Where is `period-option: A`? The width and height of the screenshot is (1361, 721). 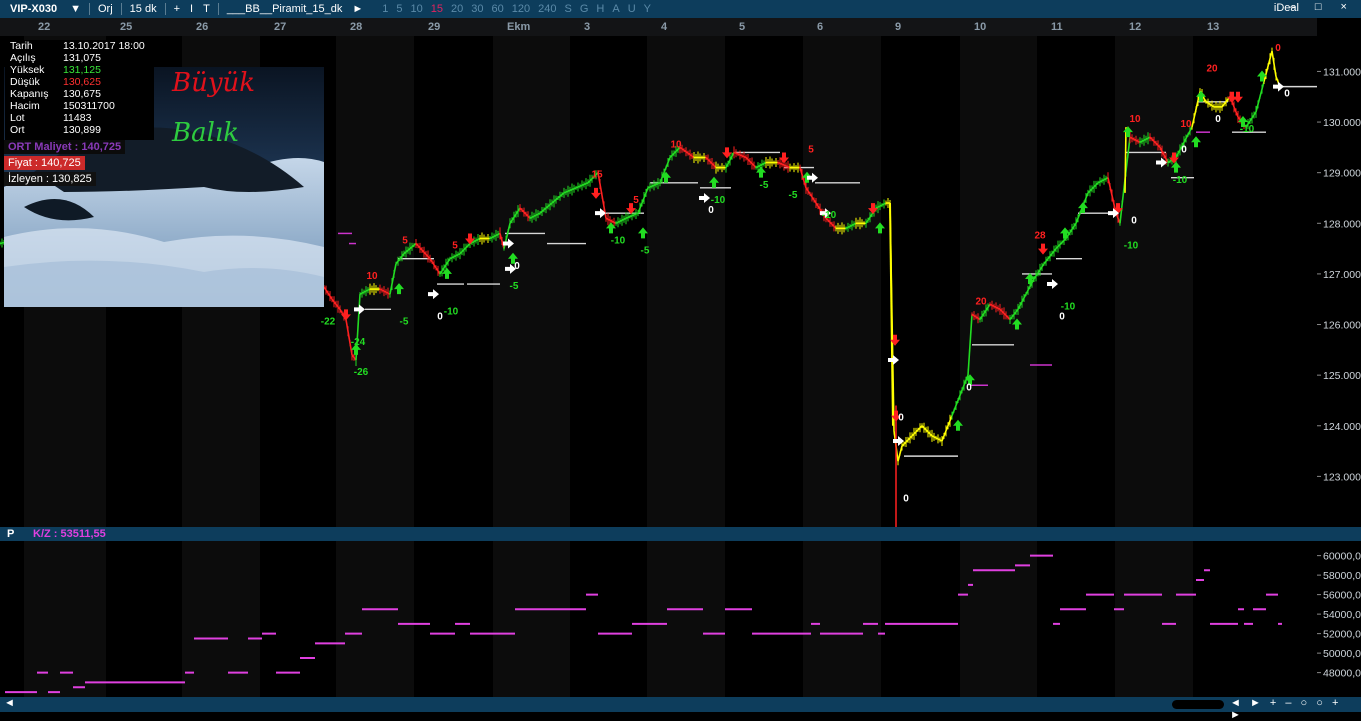
period-option: A is located at coordinates (615, 9).